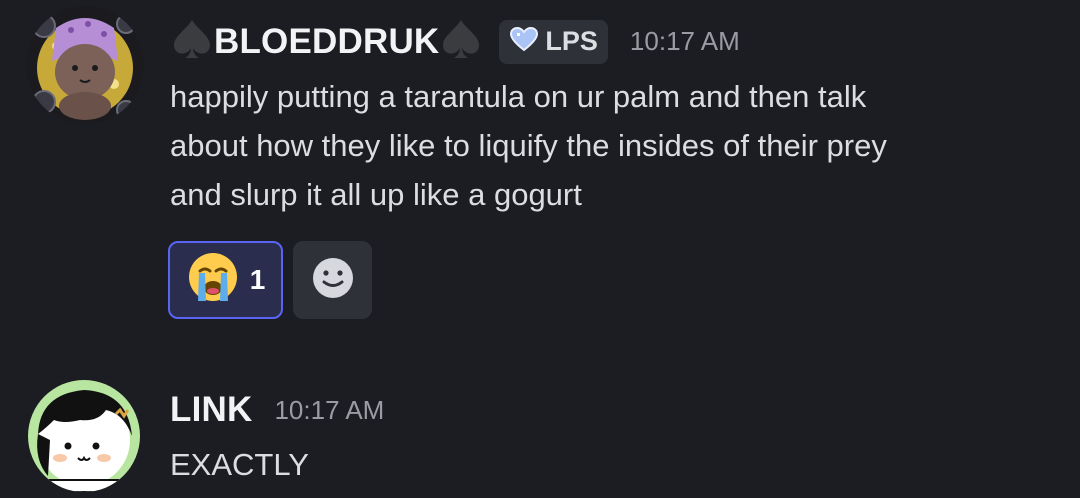 The width and height of the screenshot is (1080, 498). Describe the element at coordinates (326, 42) in the screenshot. I see `username: BLOEDDRUK` at that location.